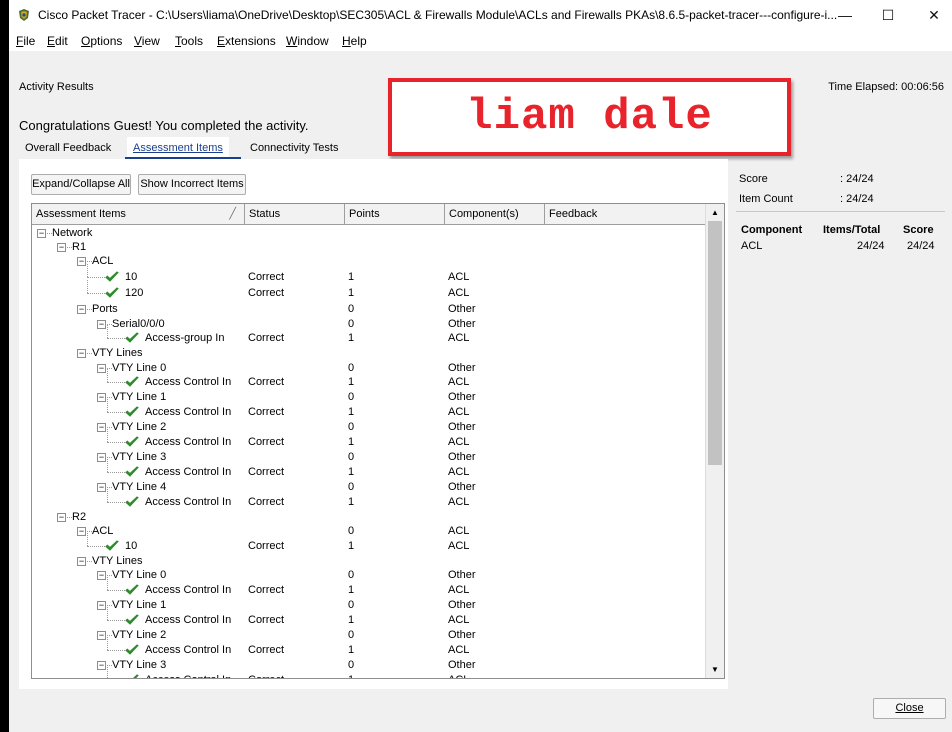  What do you see at coordinates (246, 41) in the screenshot?
I see `menu-extensions: Extensions` at bounding box center [246, 41].